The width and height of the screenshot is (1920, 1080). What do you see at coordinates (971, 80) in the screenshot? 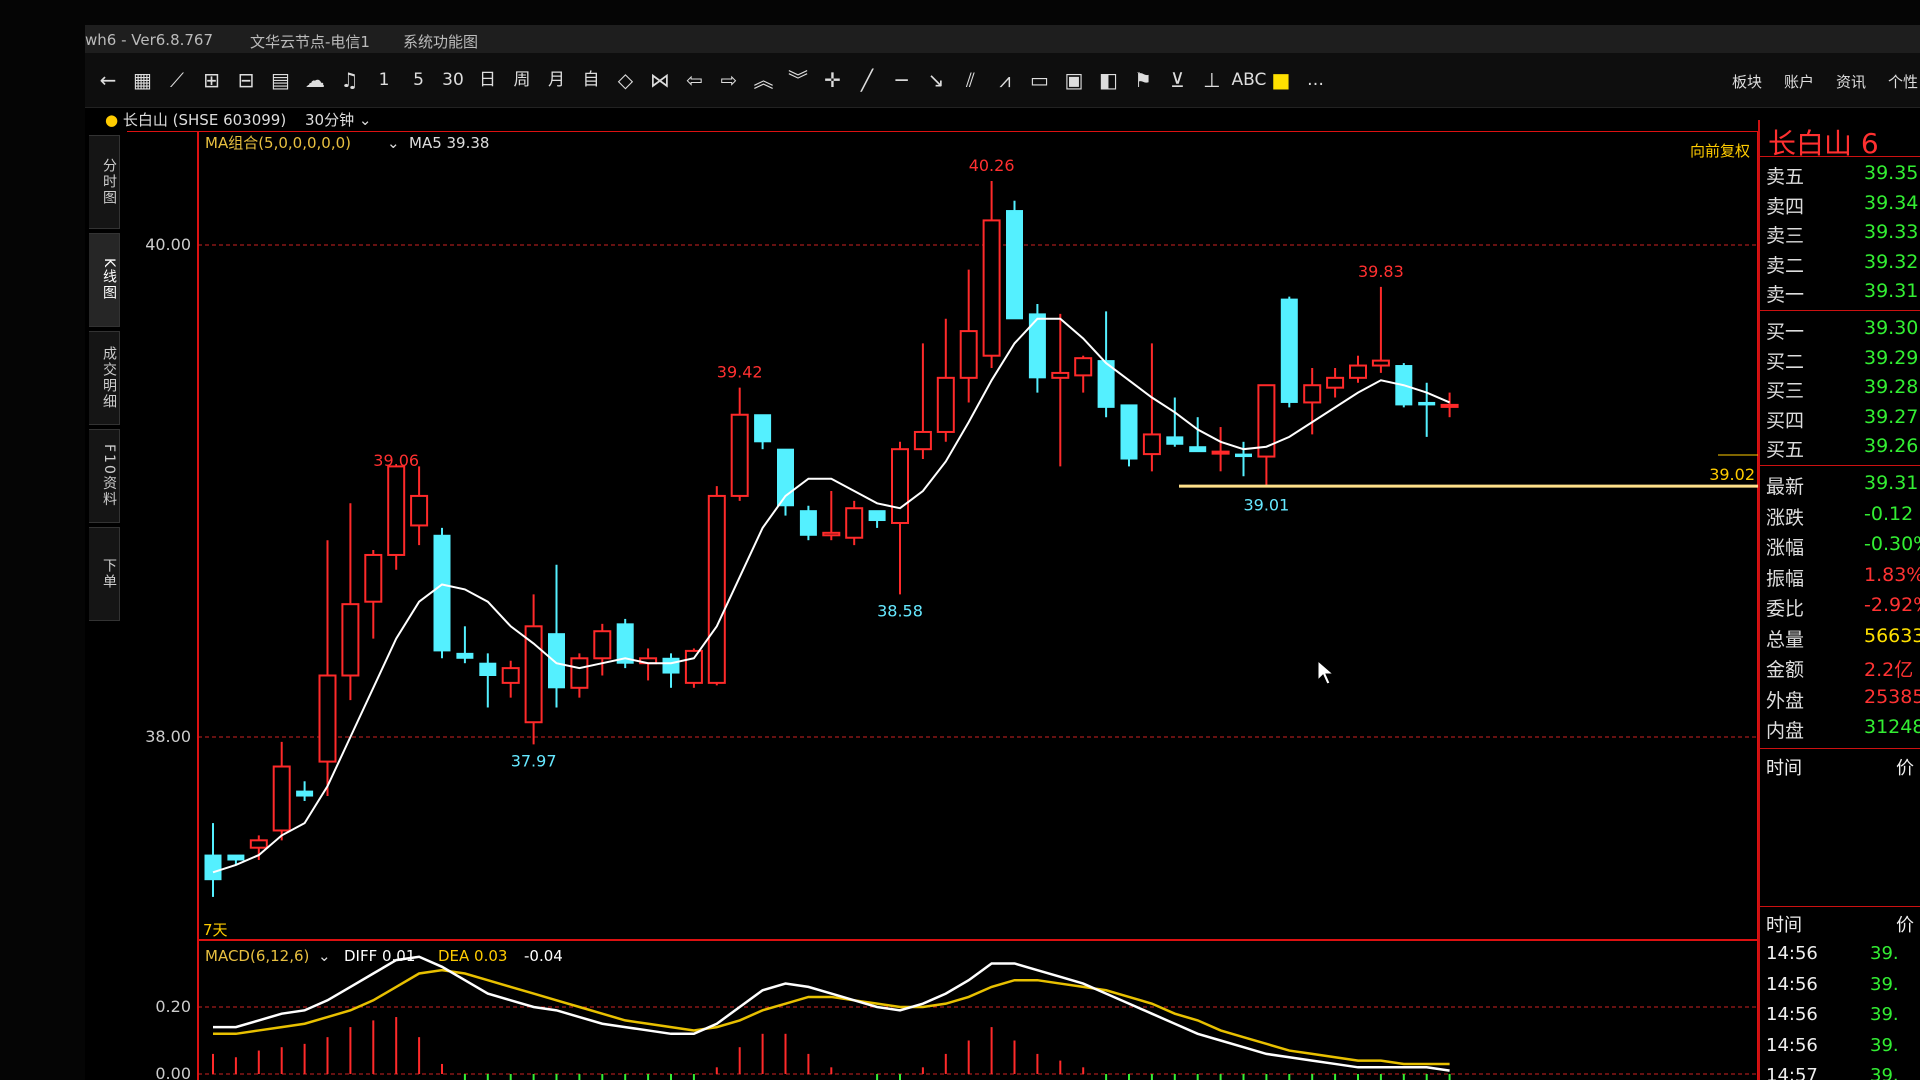
I see `parallel-icon: ⫽` at bounding box center [971, 80].